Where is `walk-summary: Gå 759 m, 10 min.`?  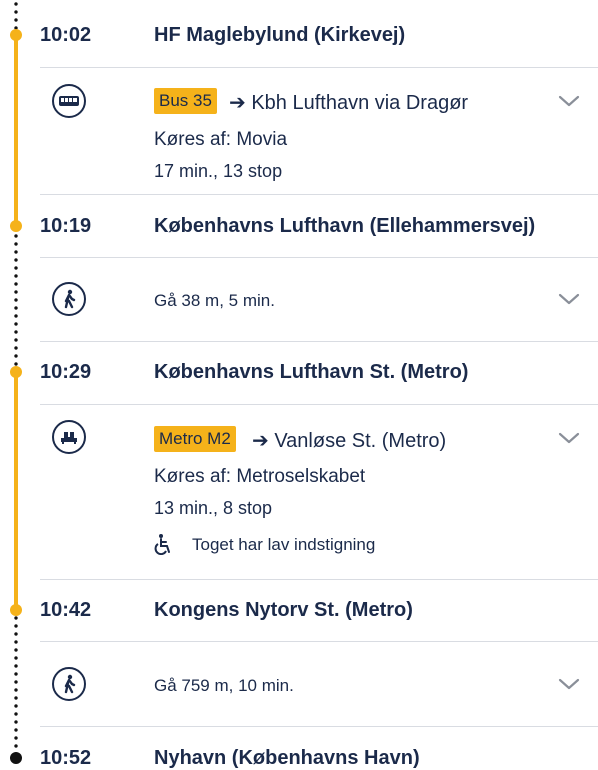 walk-summary: Gå 759 m, 10 min. is located at coordinates (224, 685).